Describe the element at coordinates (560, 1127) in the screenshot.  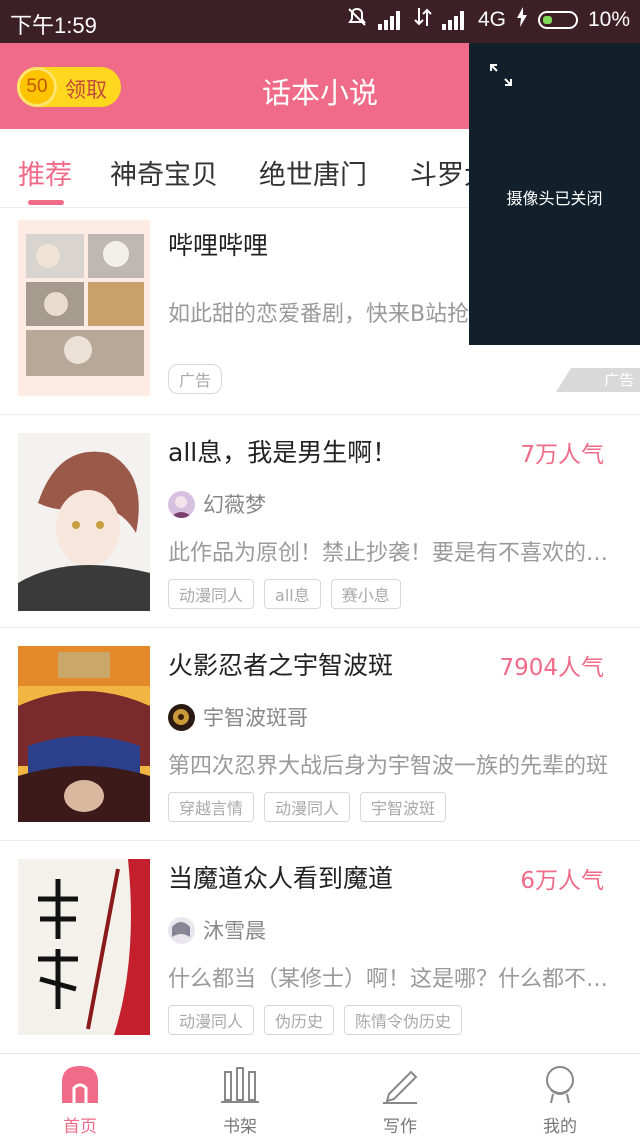
I see `nav-label: 我的` at that location.